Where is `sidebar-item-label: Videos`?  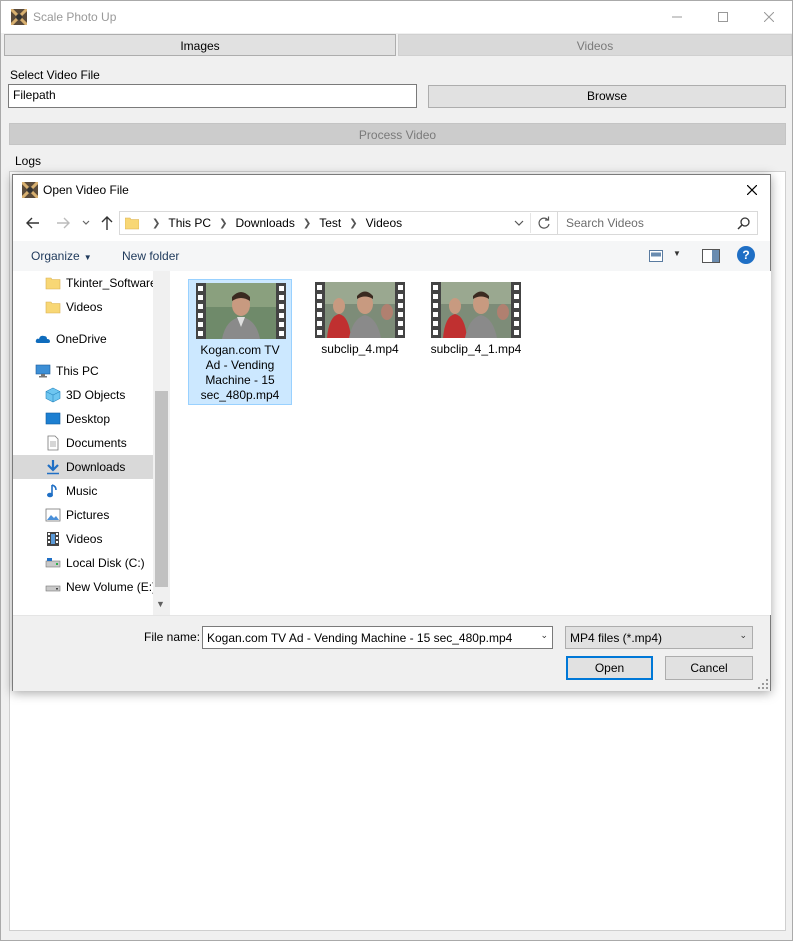 sidebar-item-label: Videos is located at coordinates (84, 539).